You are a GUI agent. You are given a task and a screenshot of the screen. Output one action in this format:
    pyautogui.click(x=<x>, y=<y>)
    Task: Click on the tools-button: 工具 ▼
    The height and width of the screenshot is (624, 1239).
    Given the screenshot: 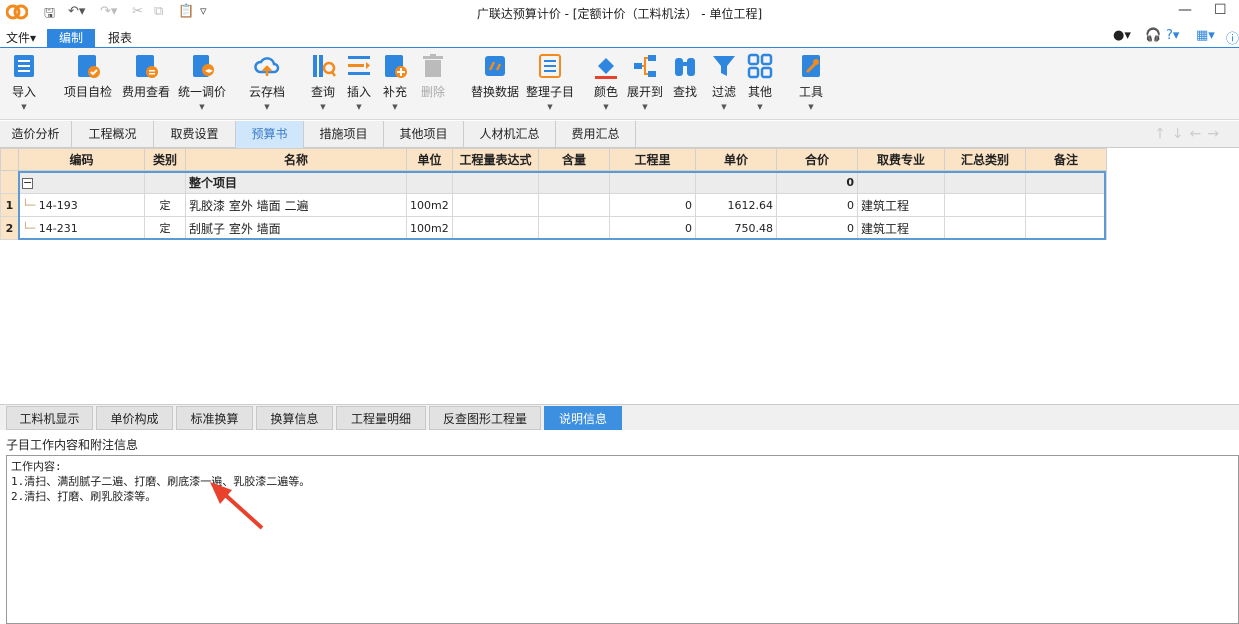 What is the action you would take?
    pyautogui.click(x=811, y=81)
    